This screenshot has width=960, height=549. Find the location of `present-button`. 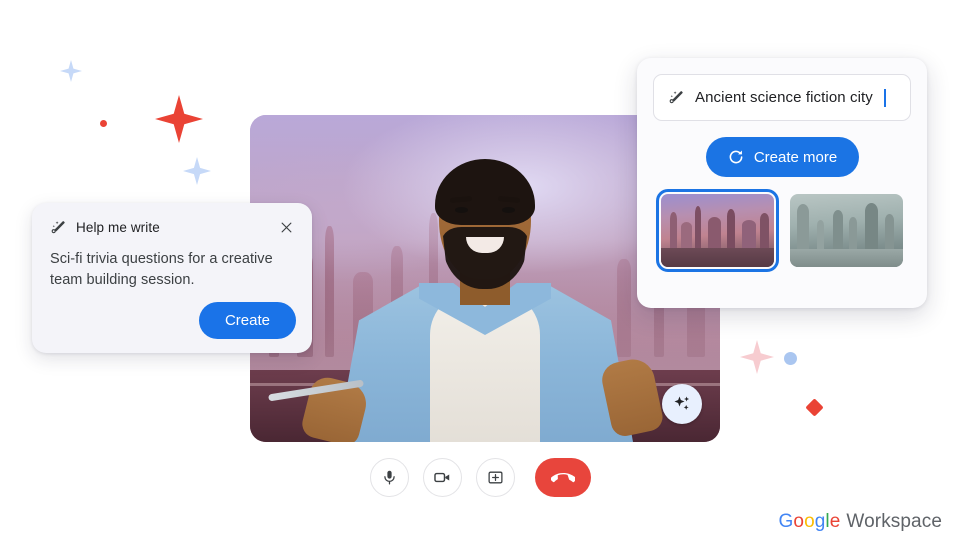

present-button is located at coordinates (495, 477).